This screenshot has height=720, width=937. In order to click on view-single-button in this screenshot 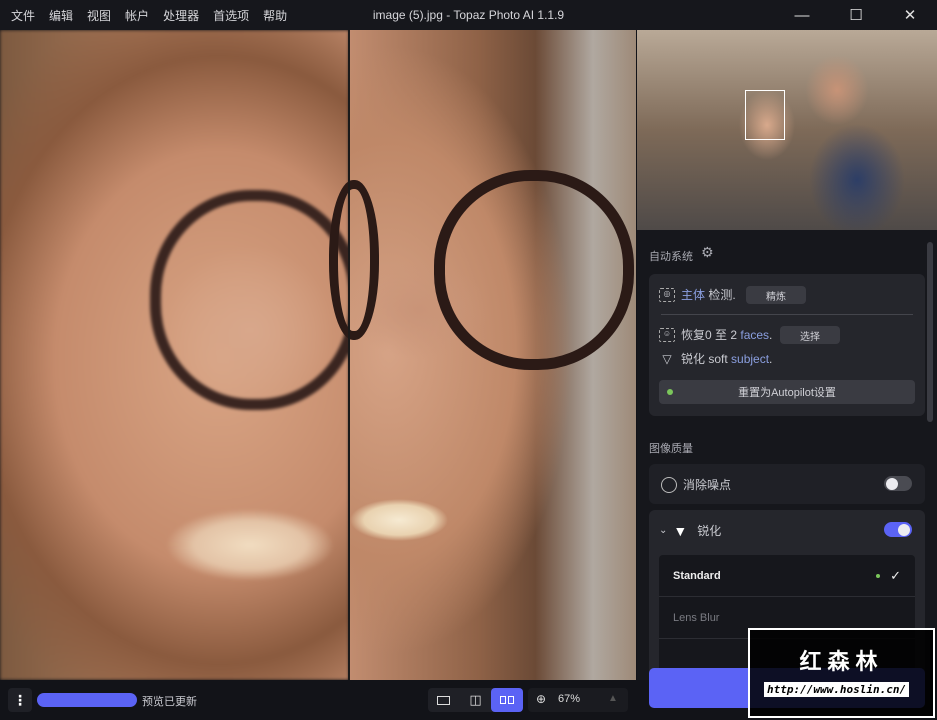, I will do `click(444, 700)`.